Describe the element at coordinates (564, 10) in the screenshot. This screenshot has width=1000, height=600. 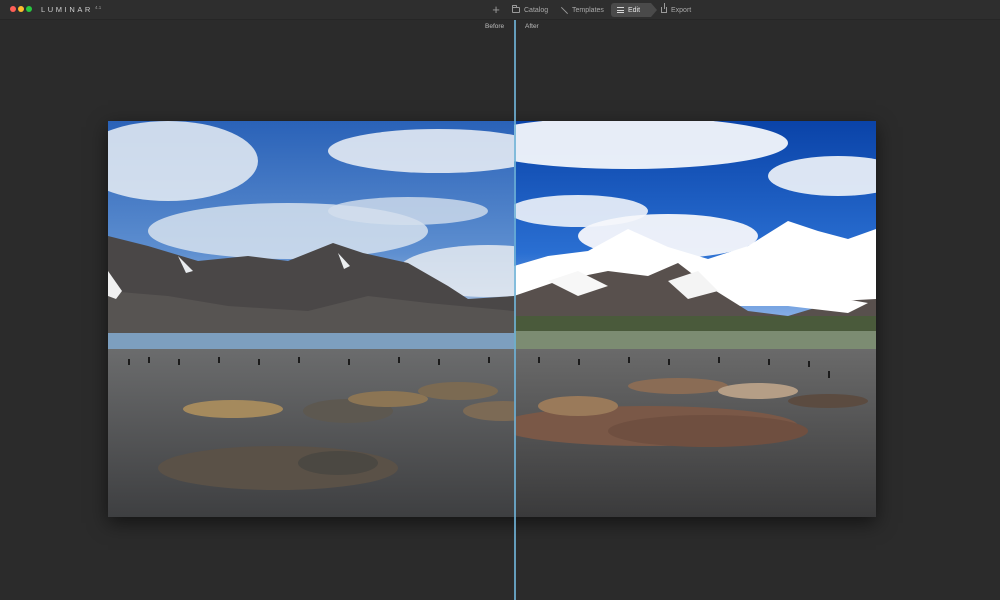
I see `magic-wand-icon` at that location.